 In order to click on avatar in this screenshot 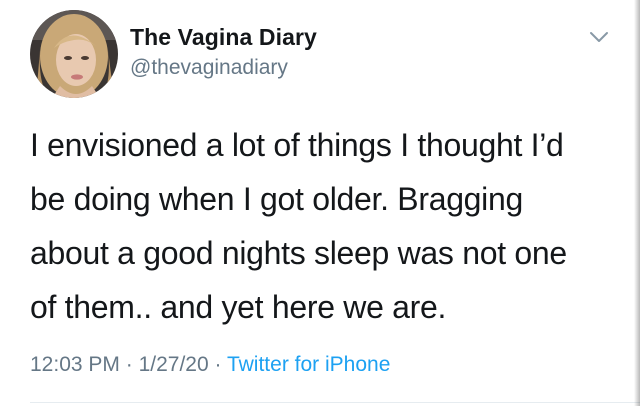, I will do `click(74, 54)`.